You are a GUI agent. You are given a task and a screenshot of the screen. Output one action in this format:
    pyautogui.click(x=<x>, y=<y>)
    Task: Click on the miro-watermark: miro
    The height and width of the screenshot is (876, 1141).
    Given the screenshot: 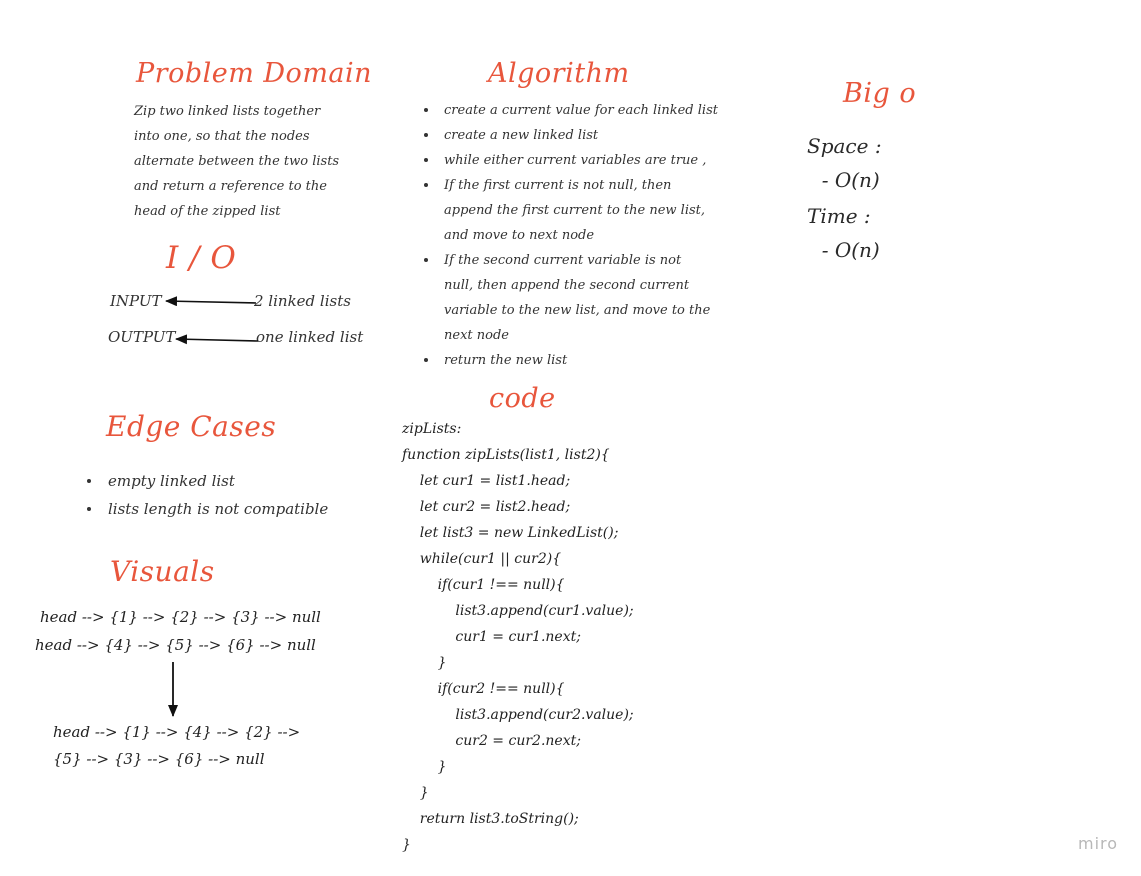 What is the action you would take?
    pyautogui.click(x=1098, y=843)
    